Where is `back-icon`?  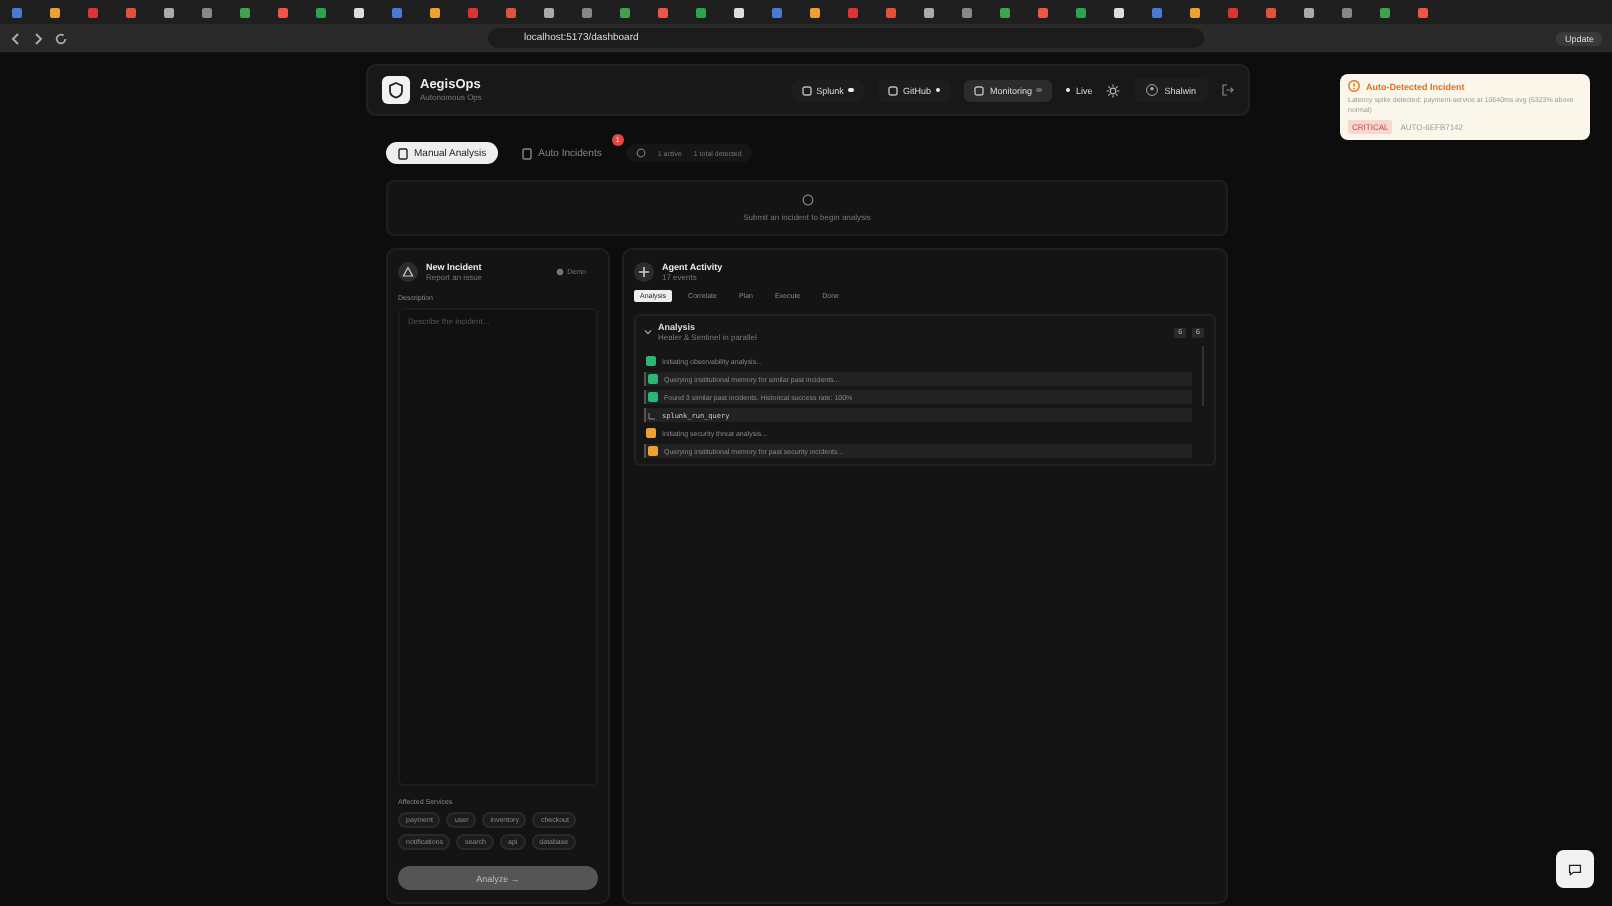
back-icon is located at coordinates (16, 38).